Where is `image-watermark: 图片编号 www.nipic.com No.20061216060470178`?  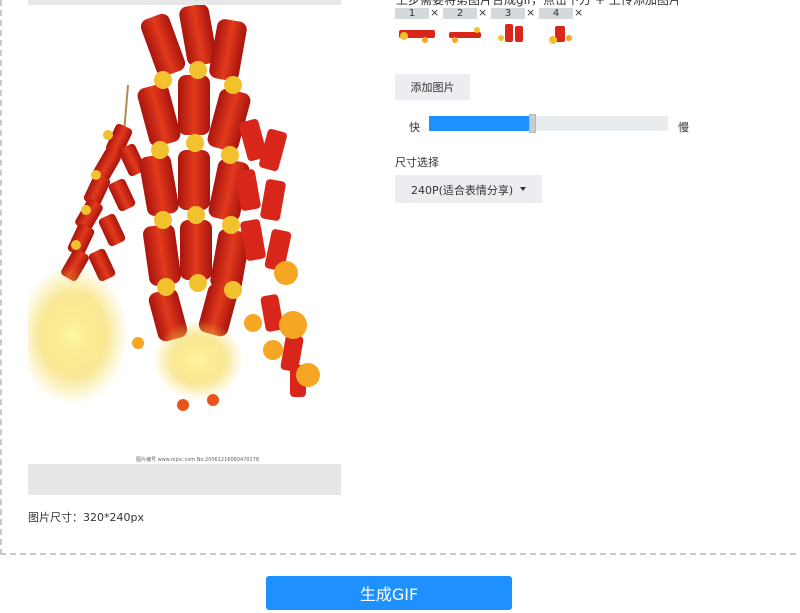
image-watermark: 图片编号 www.nipic.com No.20061216060470178 is located at coordinates (198, 460).